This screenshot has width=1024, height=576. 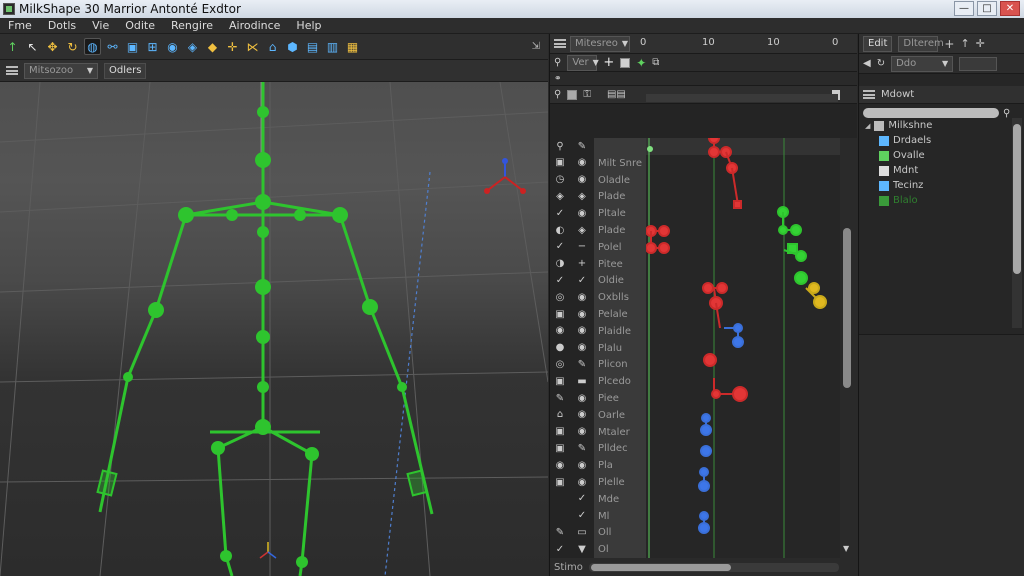 I want to click on track-row: ▣ ◉ Mtaler, so click(x=695, y=432).